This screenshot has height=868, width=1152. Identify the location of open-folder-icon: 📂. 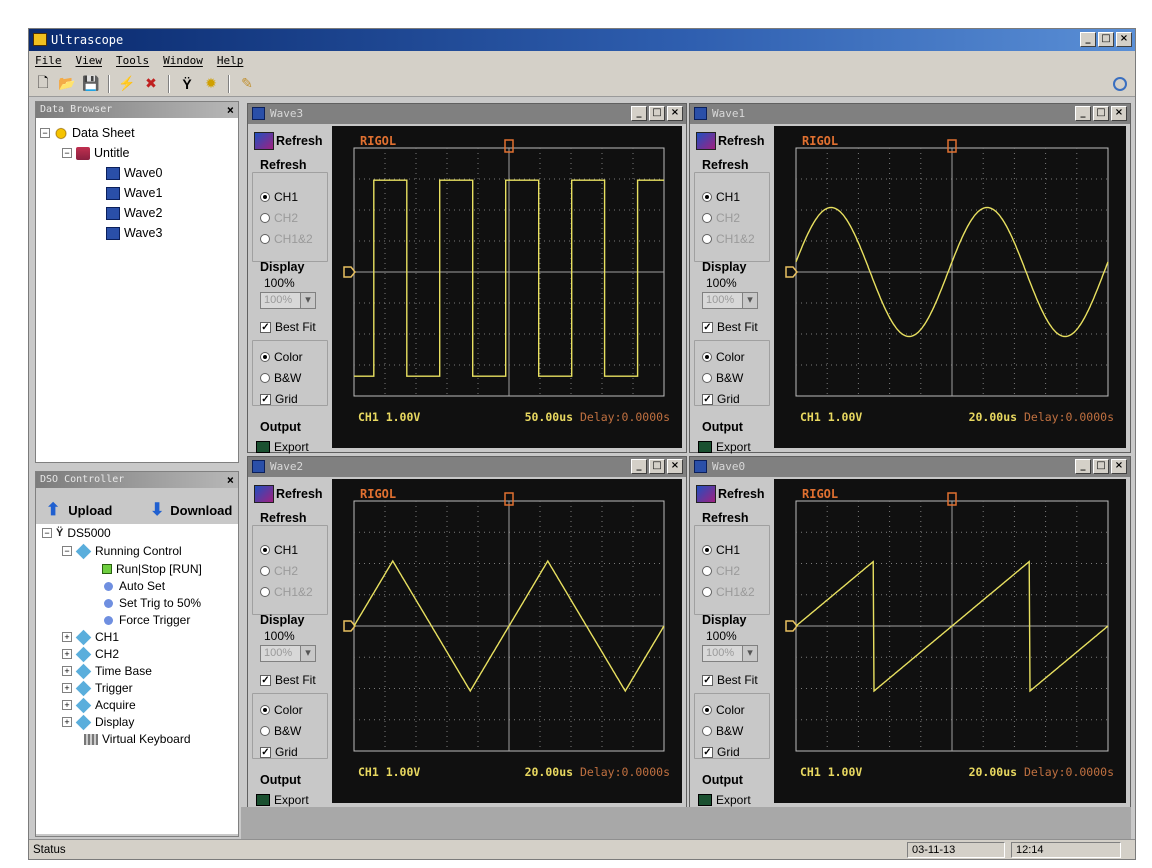
(67, 84).